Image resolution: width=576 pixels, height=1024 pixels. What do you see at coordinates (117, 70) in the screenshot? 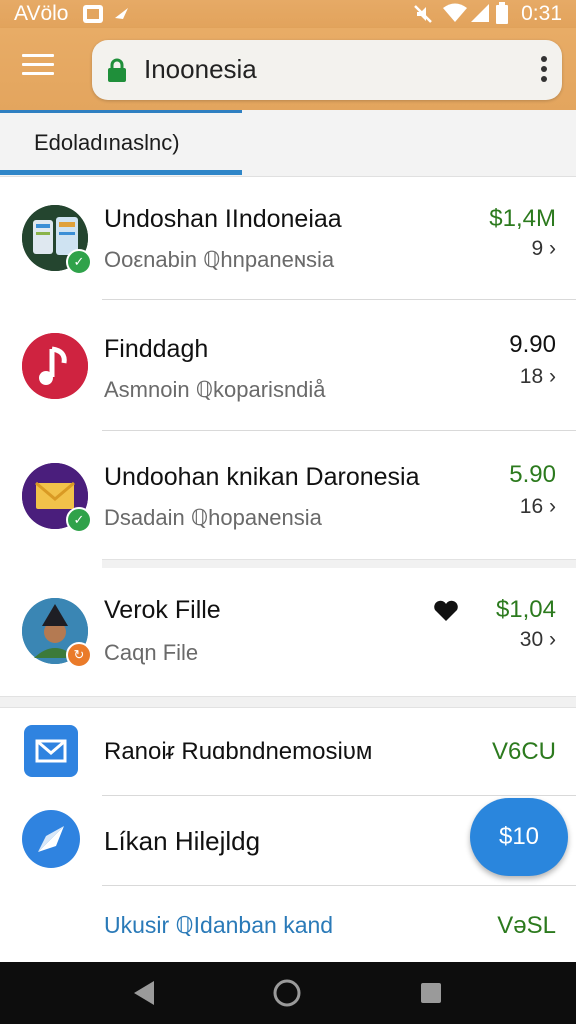
I see `lock-icon` at bounding box center [117, 70].